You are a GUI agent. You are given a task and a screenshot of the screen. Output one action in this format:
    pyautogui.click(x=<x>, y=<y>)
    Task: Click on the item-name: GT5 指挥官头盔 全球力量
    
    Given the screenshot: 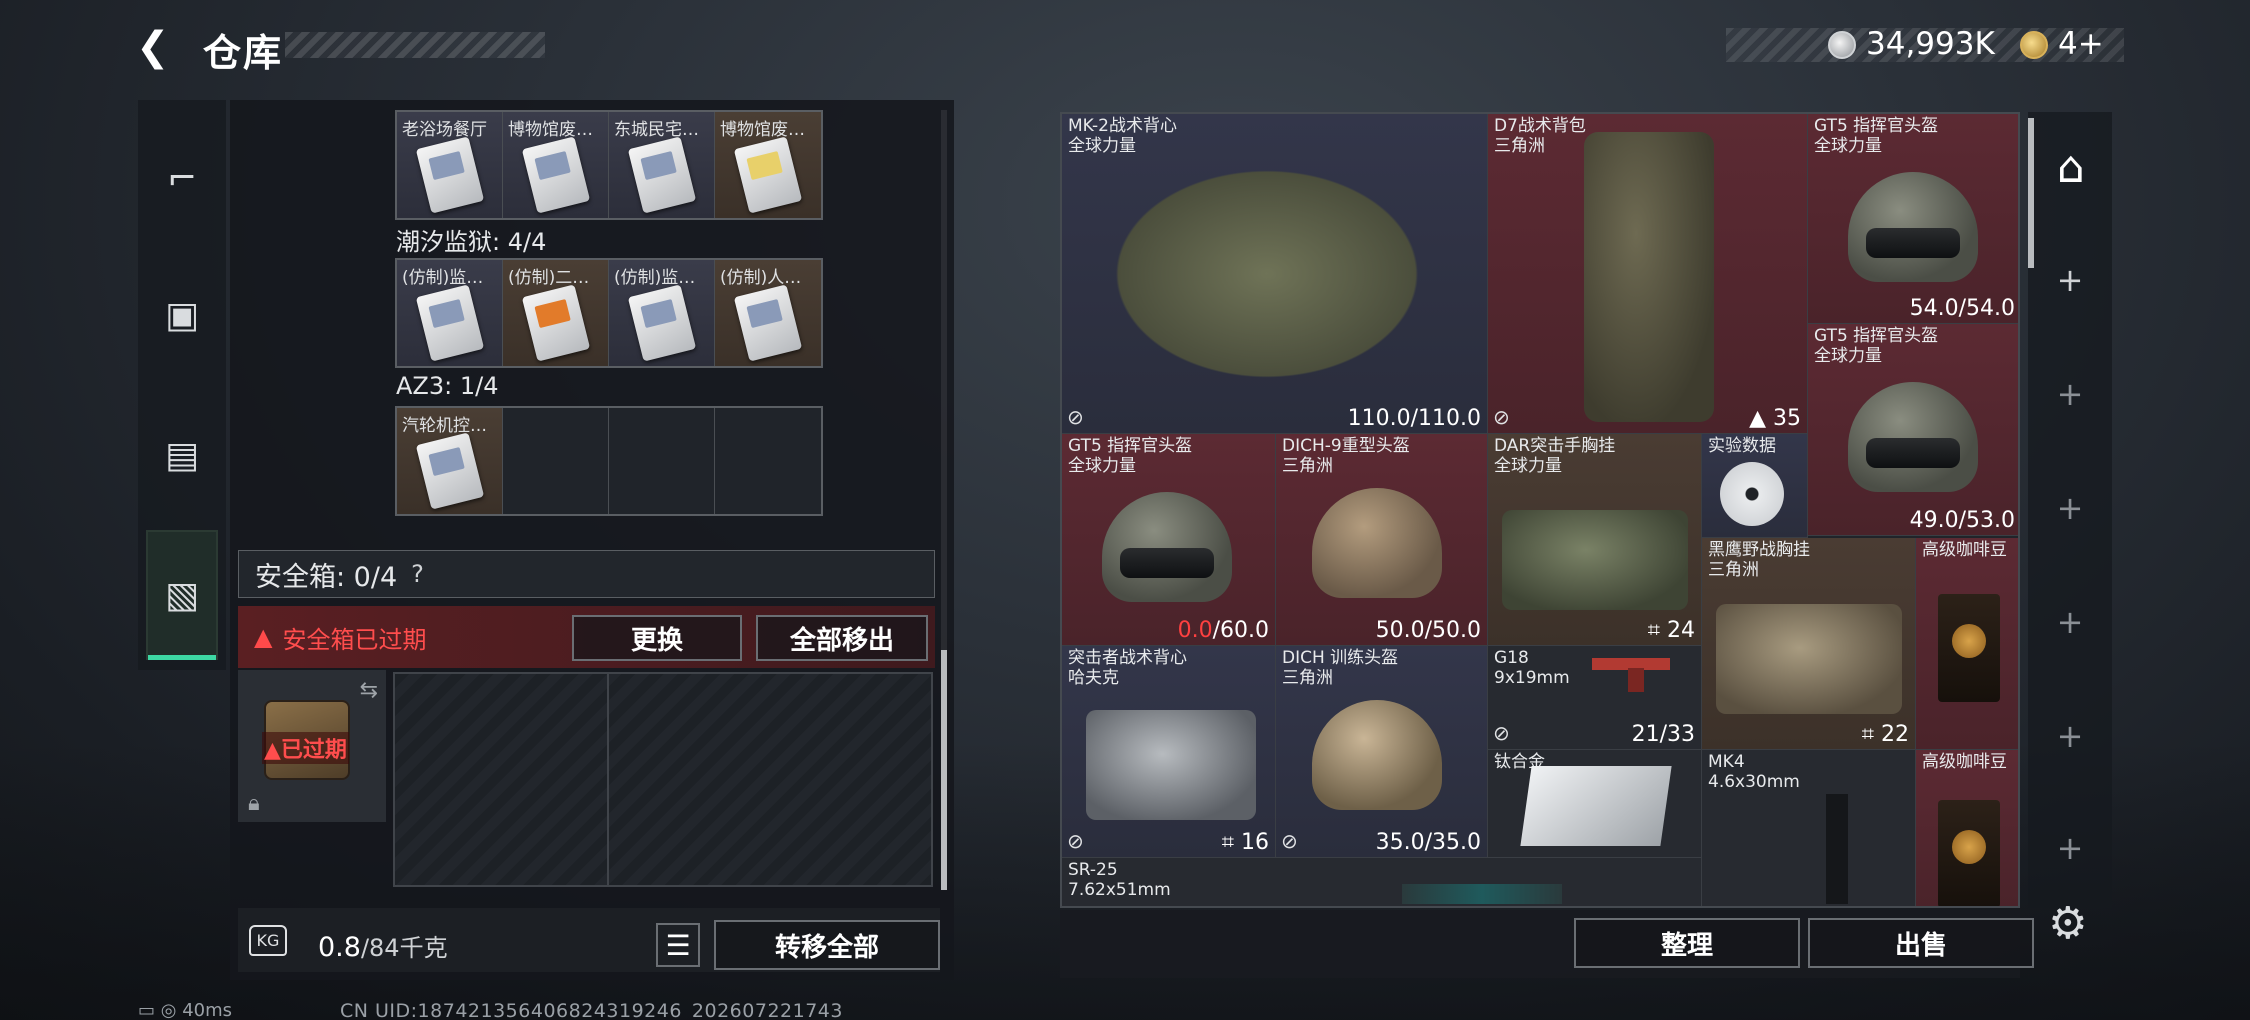 What is the action you would take?
    pyautogui.click(x=1876, y=346)
    